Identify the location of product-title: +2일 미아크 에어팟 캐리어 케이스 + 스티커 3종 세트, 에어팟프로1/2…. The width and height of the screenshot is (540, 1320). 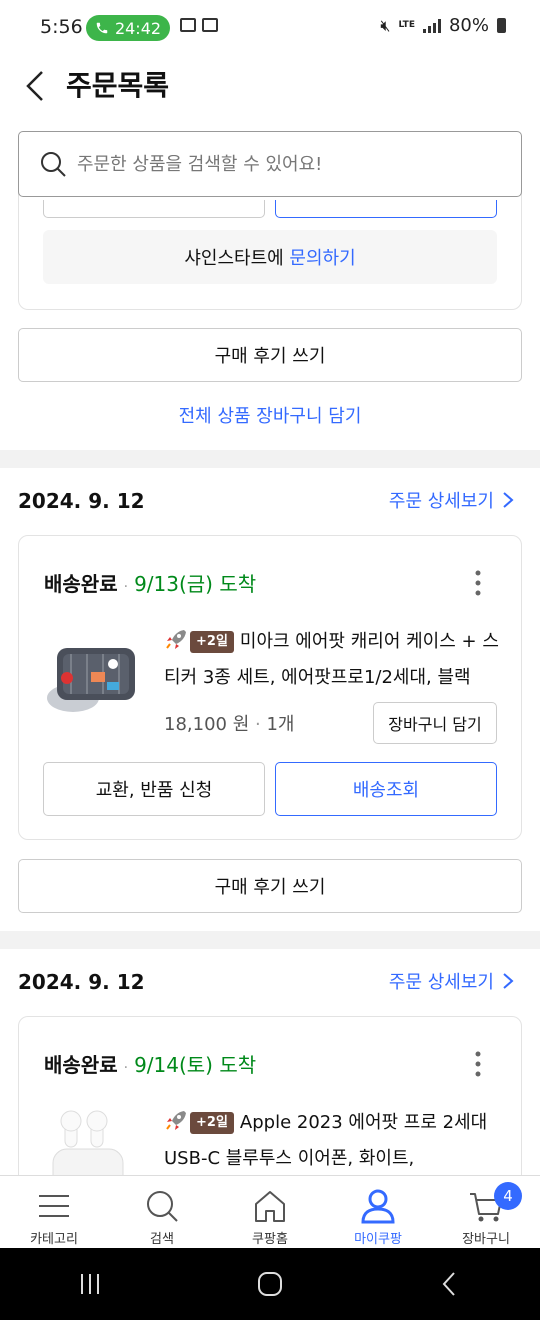
(334, 660).